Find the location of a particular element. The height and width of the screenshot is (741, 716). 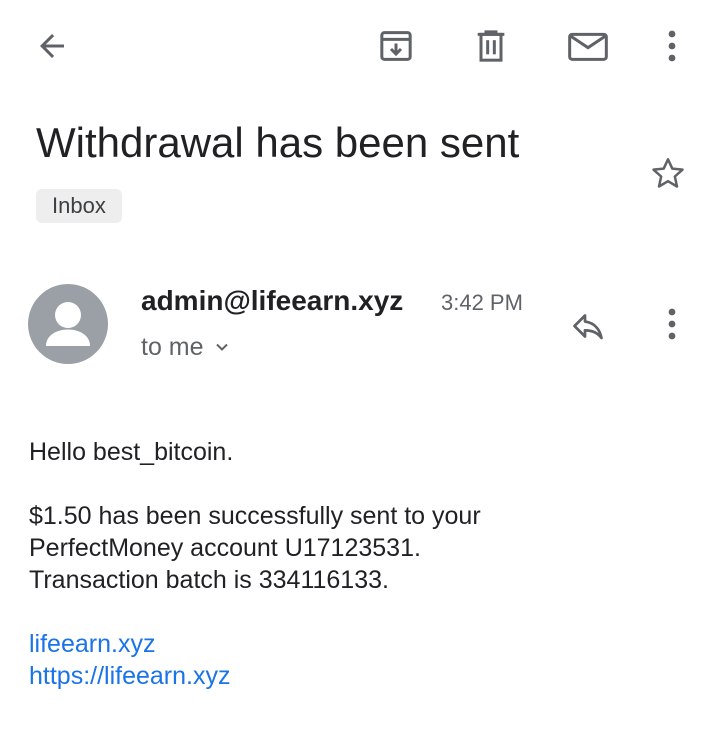

mark-unread-button is located at coordinates (588, 46).